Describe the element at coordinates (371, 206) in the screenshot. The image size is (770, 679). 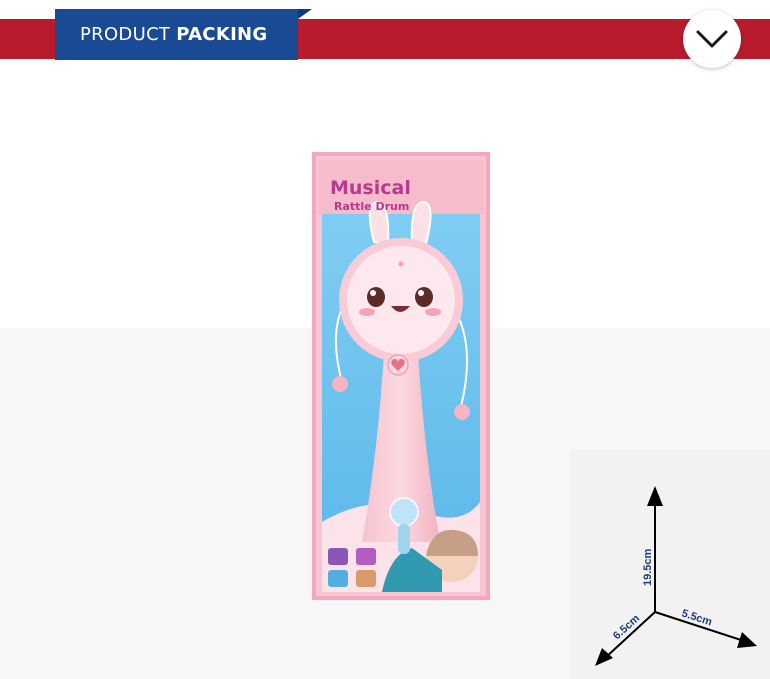
I see `box-title-line2: Rattle Drum` at that location.